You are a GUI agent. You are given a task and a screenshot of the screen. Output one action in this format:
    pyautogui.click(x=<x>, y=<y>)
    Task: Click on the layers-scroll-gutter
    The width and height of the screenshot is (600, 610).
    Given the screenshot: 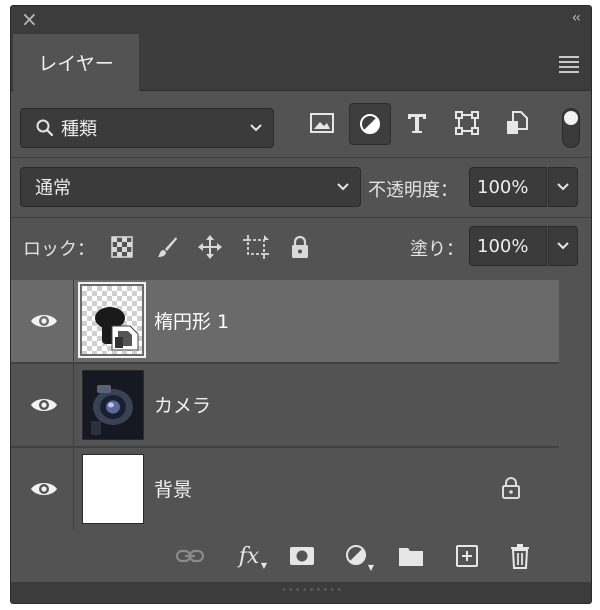 What is the action you would take?
    pyautogui.click(x=575, y=405)
    